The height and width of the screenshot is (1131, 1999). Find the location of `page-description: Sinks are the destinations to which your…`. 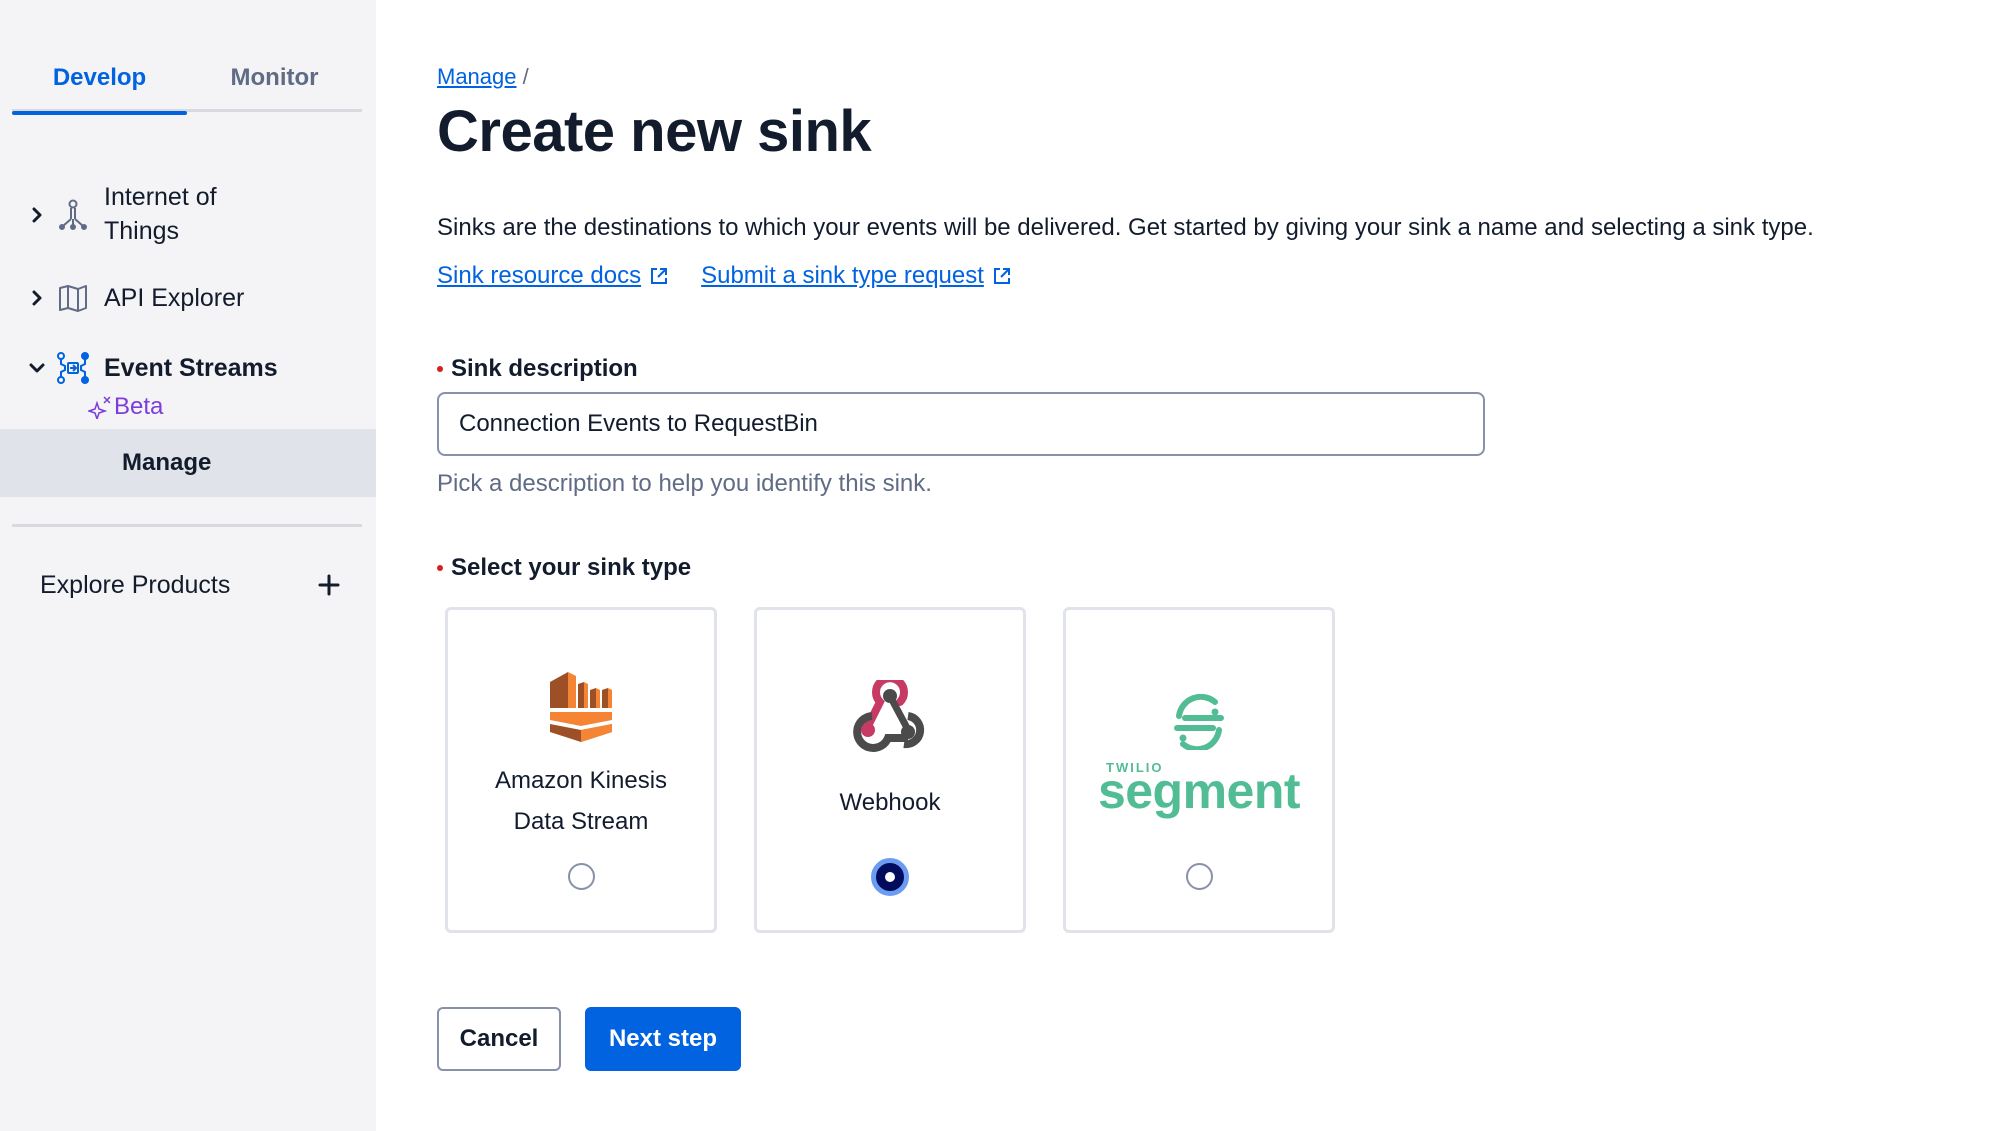

page-description: Sinks are the destinations to which your… is located at coordinates (1125, 227).